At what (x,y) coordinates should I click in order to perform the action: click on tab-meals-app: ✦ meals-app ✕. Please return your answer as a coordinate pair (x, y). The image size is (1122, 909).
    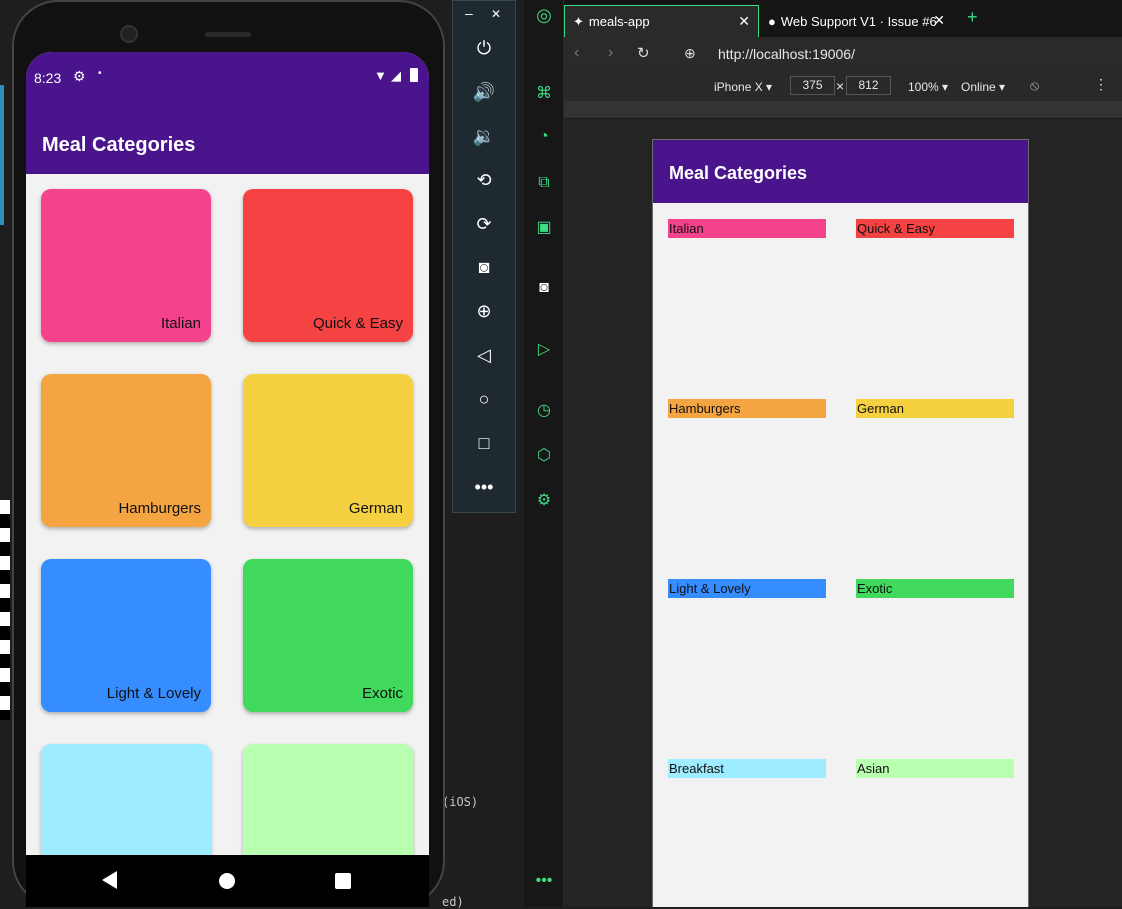
    Looking at the image, I should click on (661, 21).